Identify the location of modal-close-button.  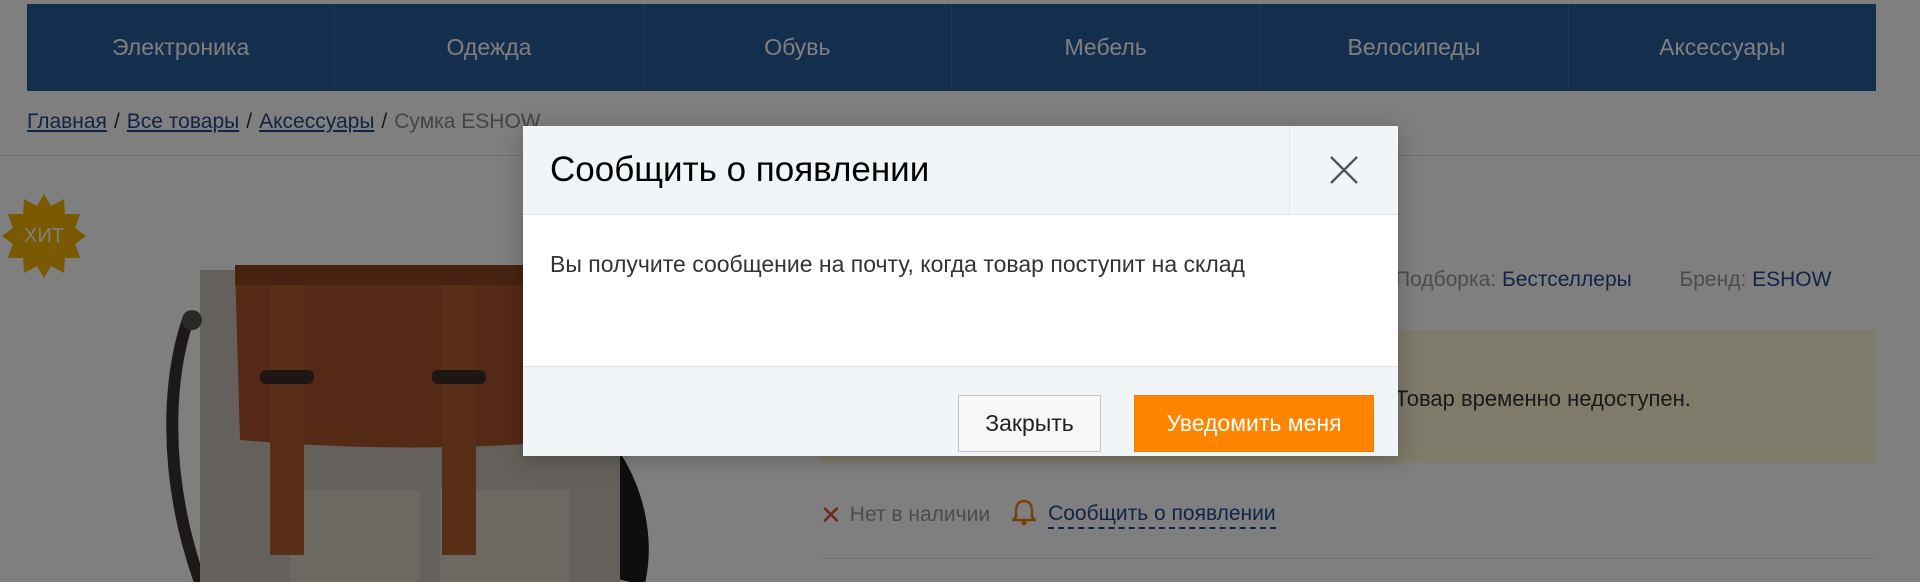
(1343, 170).